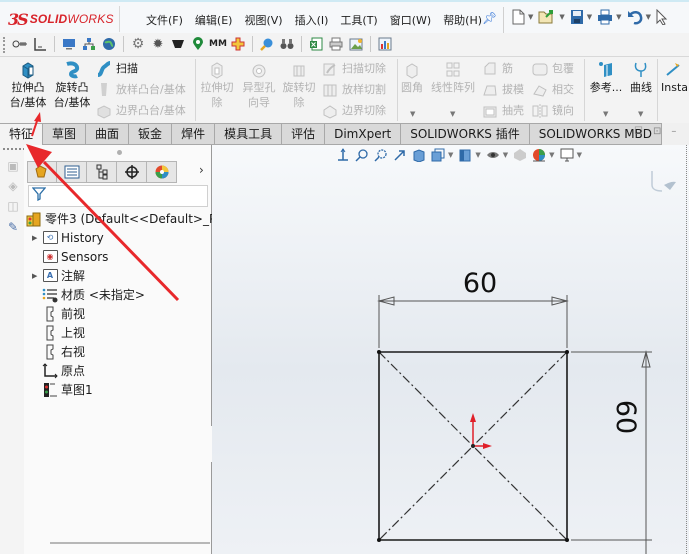  Describe the element at coordinates (287, 44) in the screenshot. I see `binoculars-icon` at that location.